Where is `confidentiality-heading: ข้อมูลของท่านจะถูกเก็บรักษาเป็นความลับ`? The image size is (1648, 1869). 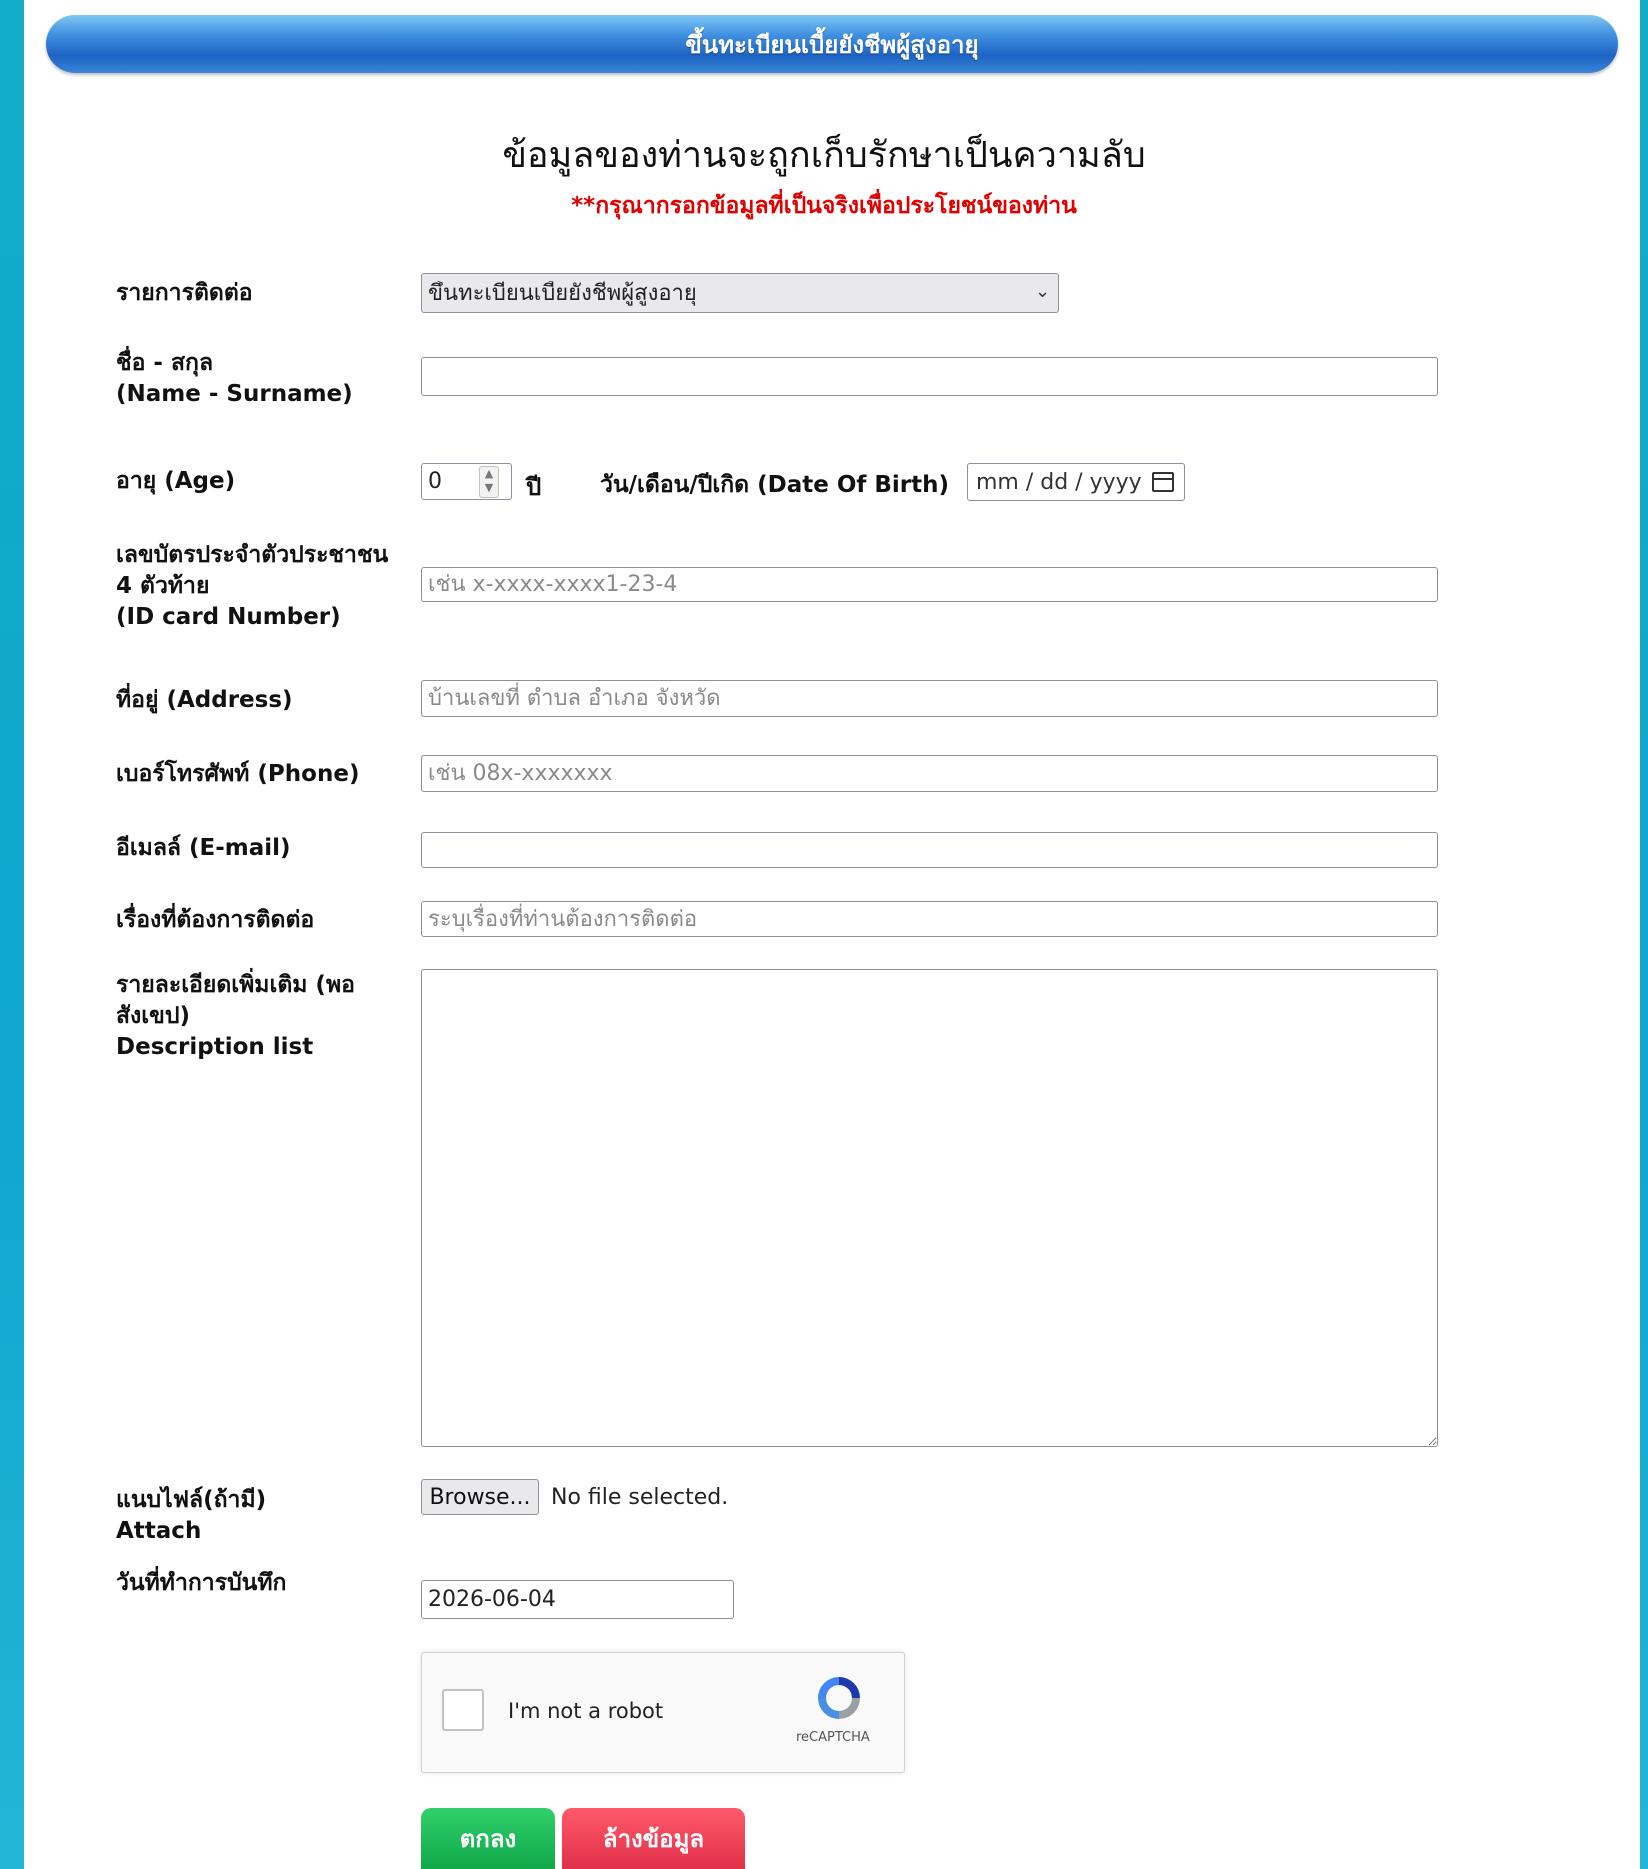 confidentiality-heading: ข้อมูลของท่านจะถูกเก็บรักษาเป็นความลับ is located at coordinates (824, 155).